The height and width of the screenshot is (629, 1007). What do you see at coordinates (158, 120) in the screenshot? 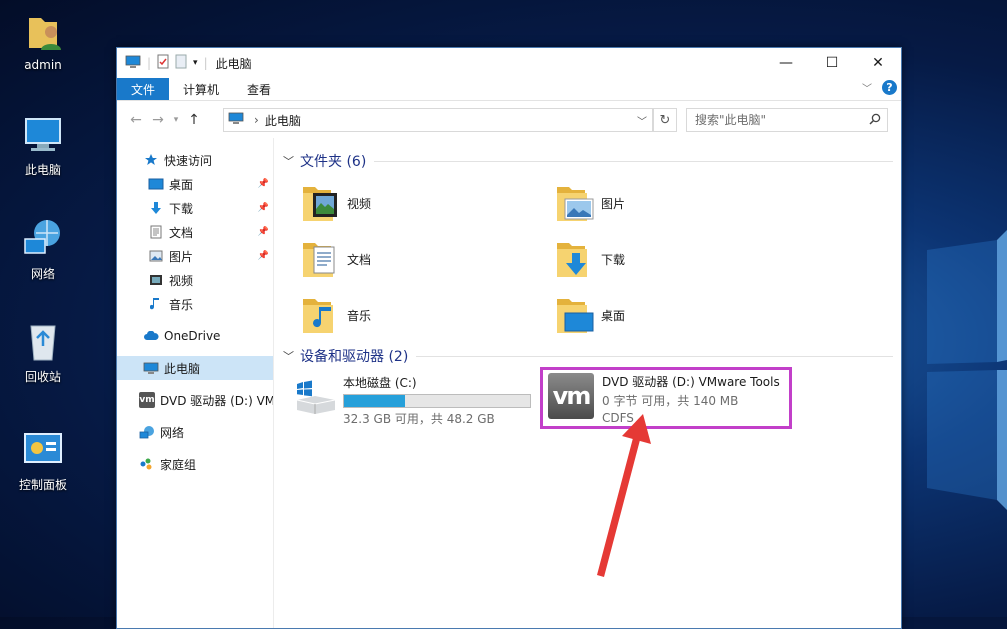
I see `forward-arrow-icon: →` at bounding box center [158, 120].